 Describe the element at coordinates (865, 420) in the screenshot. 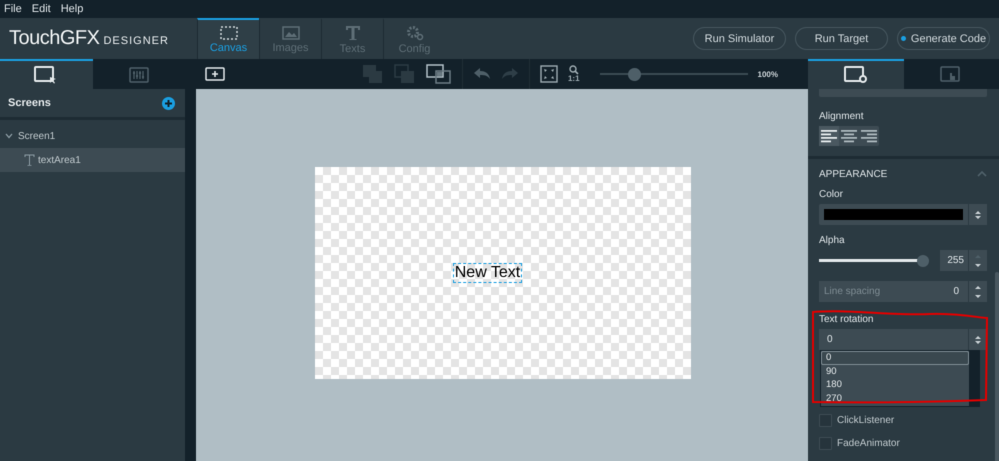

I see `checkbox-label: ClickListener` at that location.